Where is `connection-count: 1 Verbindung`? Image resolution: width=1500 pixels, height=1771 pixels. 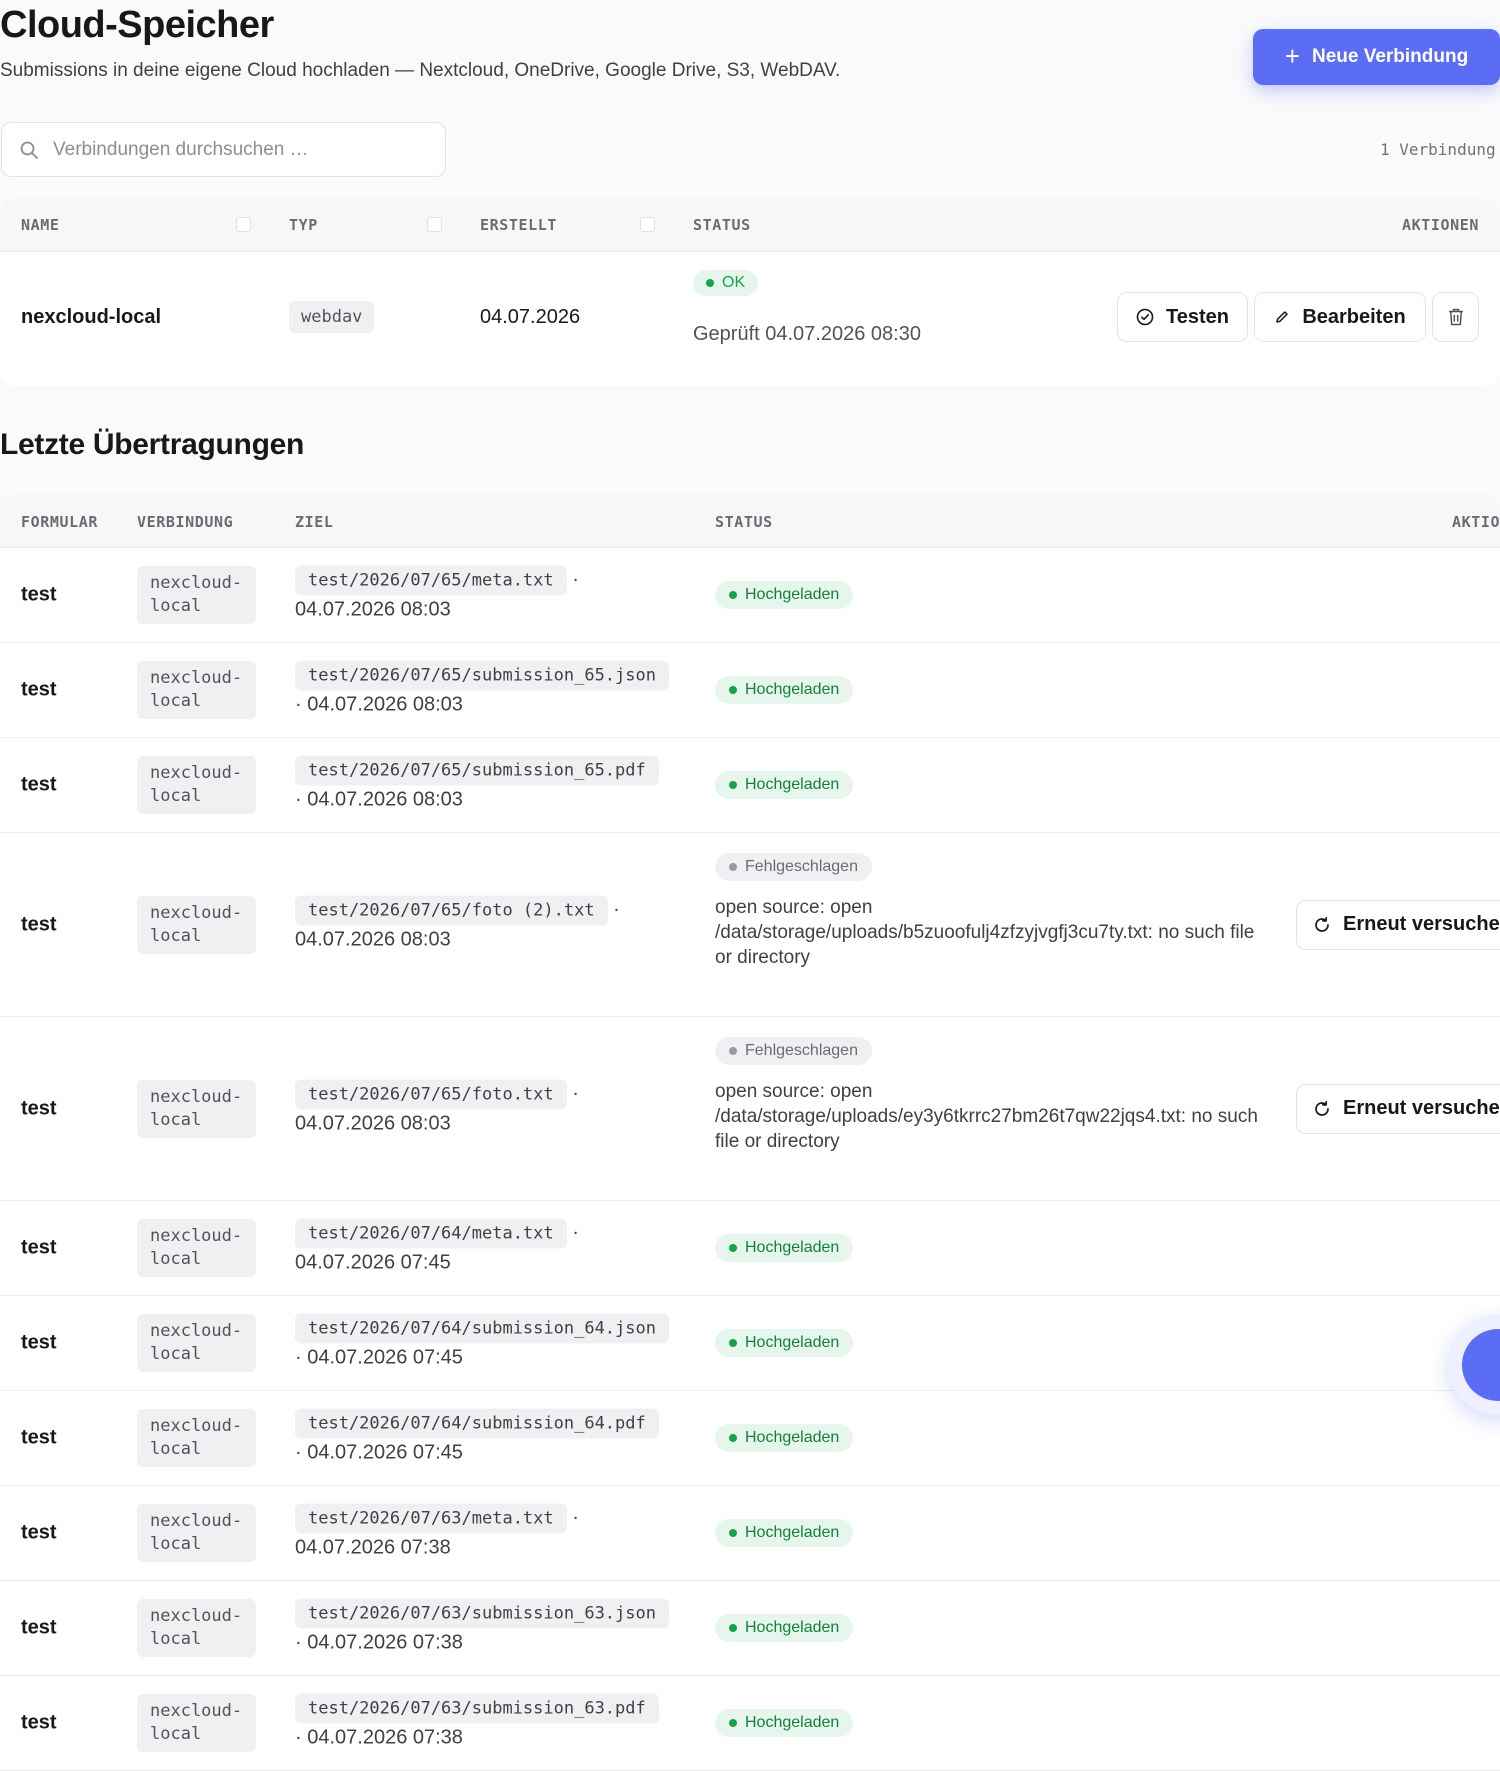
connection-count: 1 Verbindung is located at coordinates (1438, 149).